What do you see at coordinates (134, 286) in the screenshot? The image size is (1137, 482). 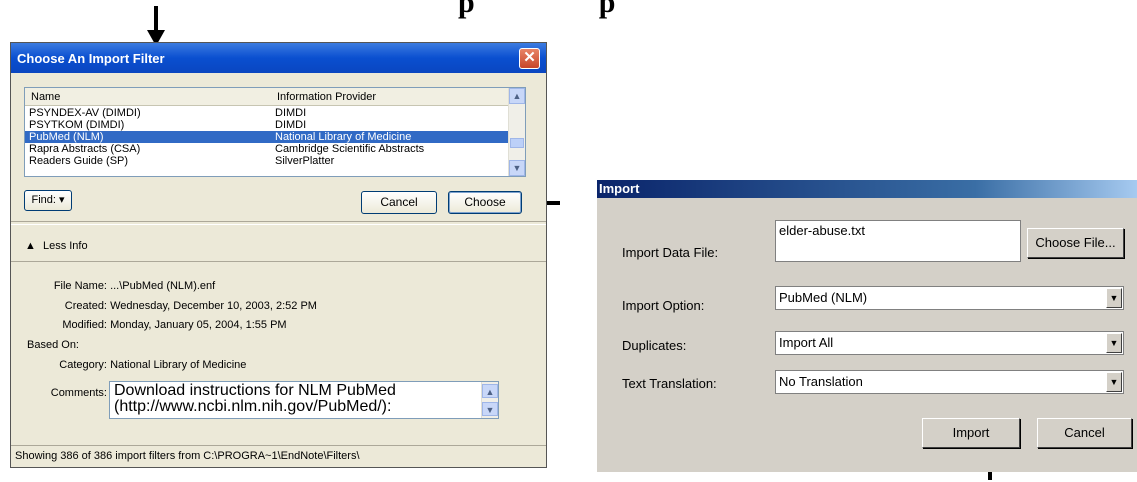 I see `file-name-row: File Name: ...\PubMed (NLM).enf` at bounding box center [134, 286].